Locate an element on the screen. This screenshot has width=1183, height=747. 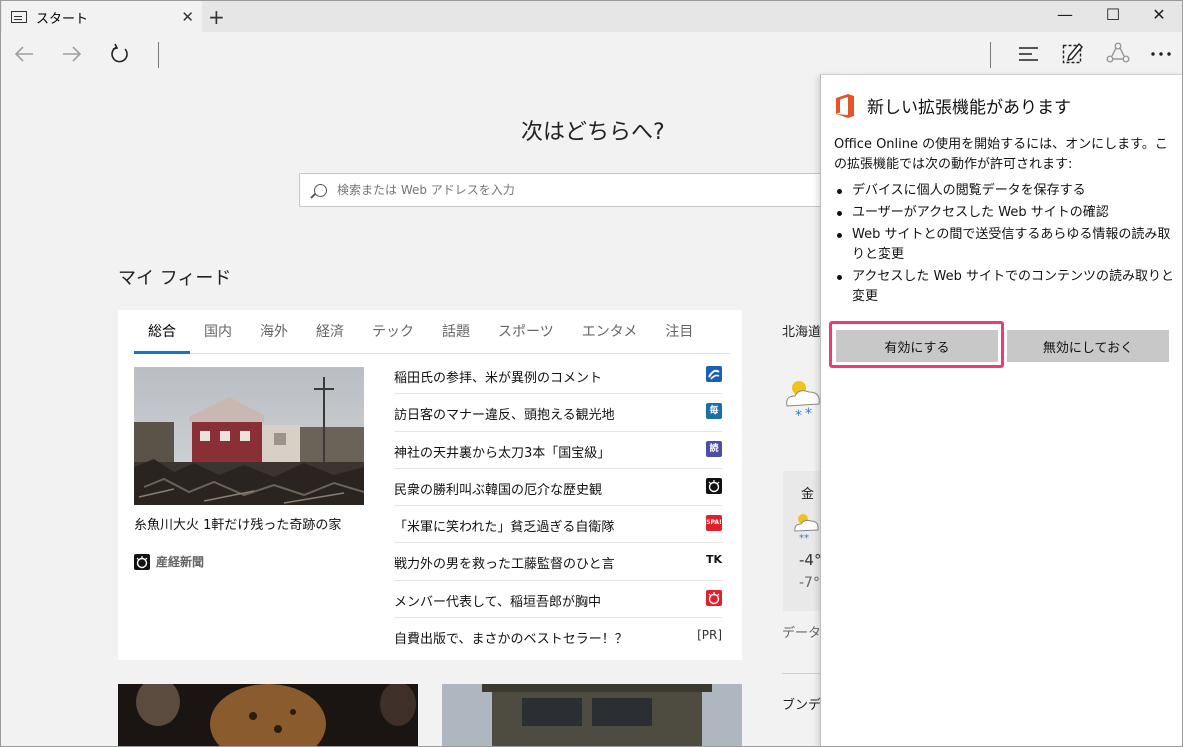
tab-topics: 話題 is located at coordinates (456, 337).